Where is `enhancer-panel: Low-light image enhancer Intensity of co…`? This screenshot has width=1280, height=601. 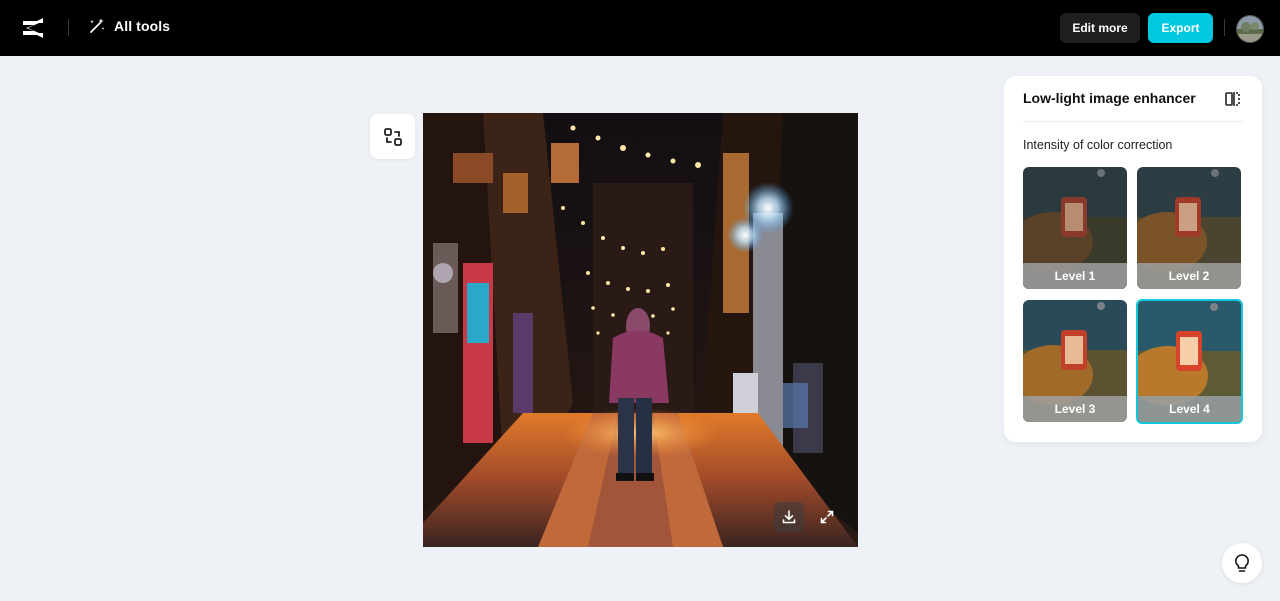
enhancer-panel: Low-light image enhancer Intensity of co… is located at coordinates (1133, 259).